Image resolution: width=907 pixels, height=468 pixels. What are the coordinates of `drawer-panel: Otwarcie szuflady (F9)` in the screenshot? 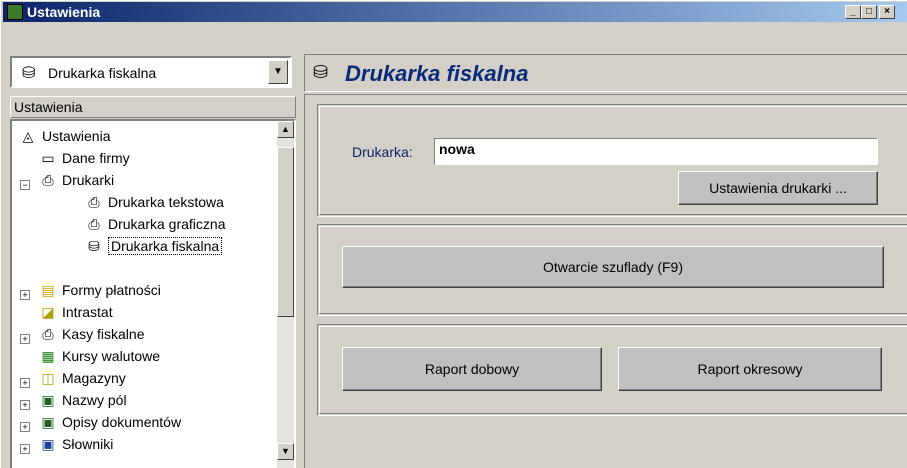 It's located at (612, 270).